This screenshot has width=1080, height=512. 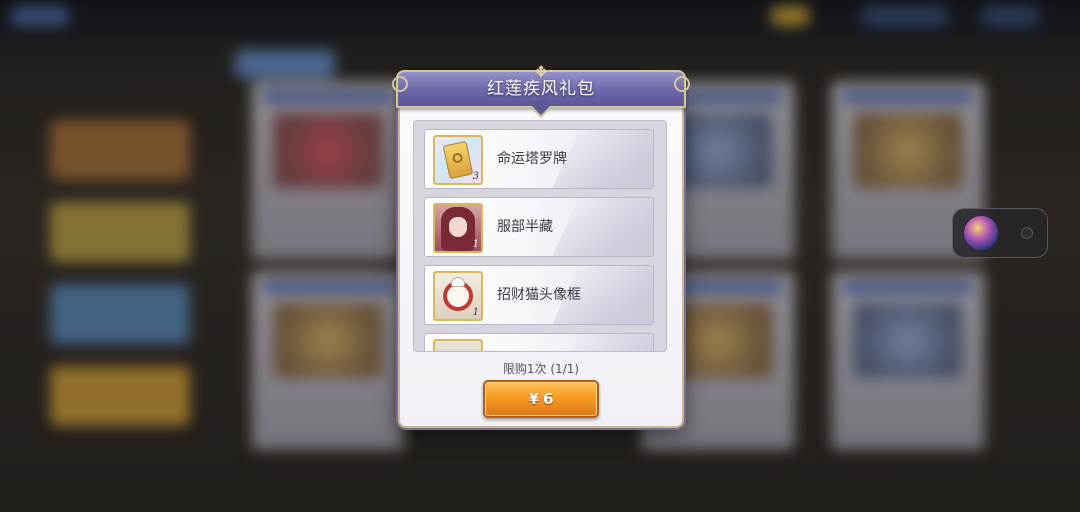 What do you see at coordinates (533, 399) in the screenshot?
I see `currency-symbol: ¥` at bounding box center [533, 399].